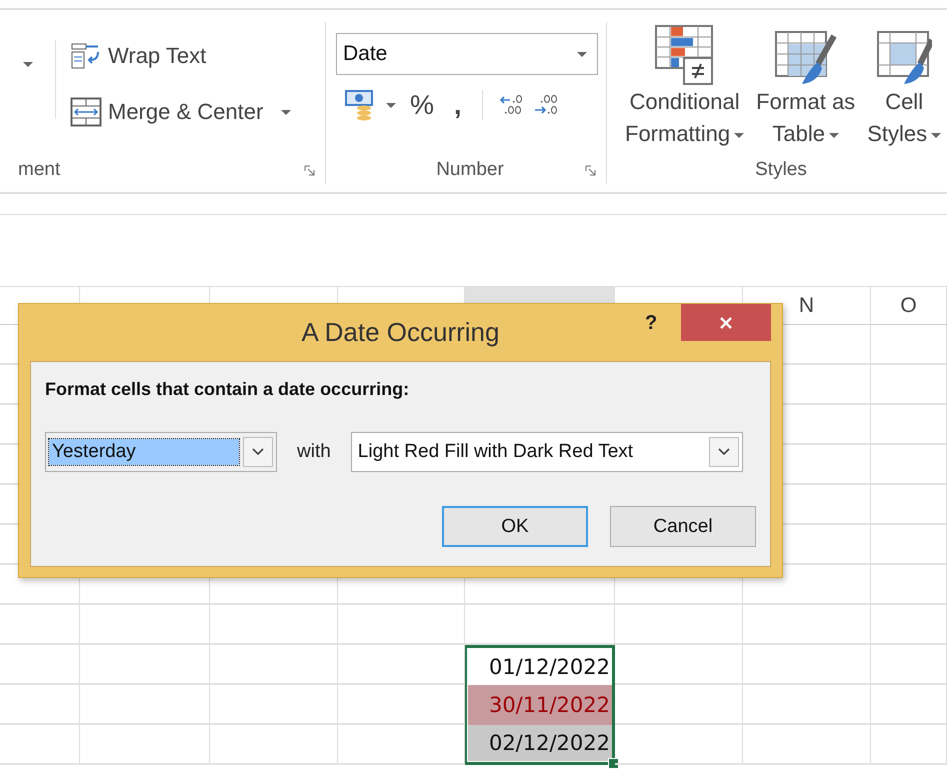 The height and width of the screenshot is (782, 947). What do you see at coordinates (613, 763) in the screenshot?
I see `fill-handle` at bounding box center [613, 763].